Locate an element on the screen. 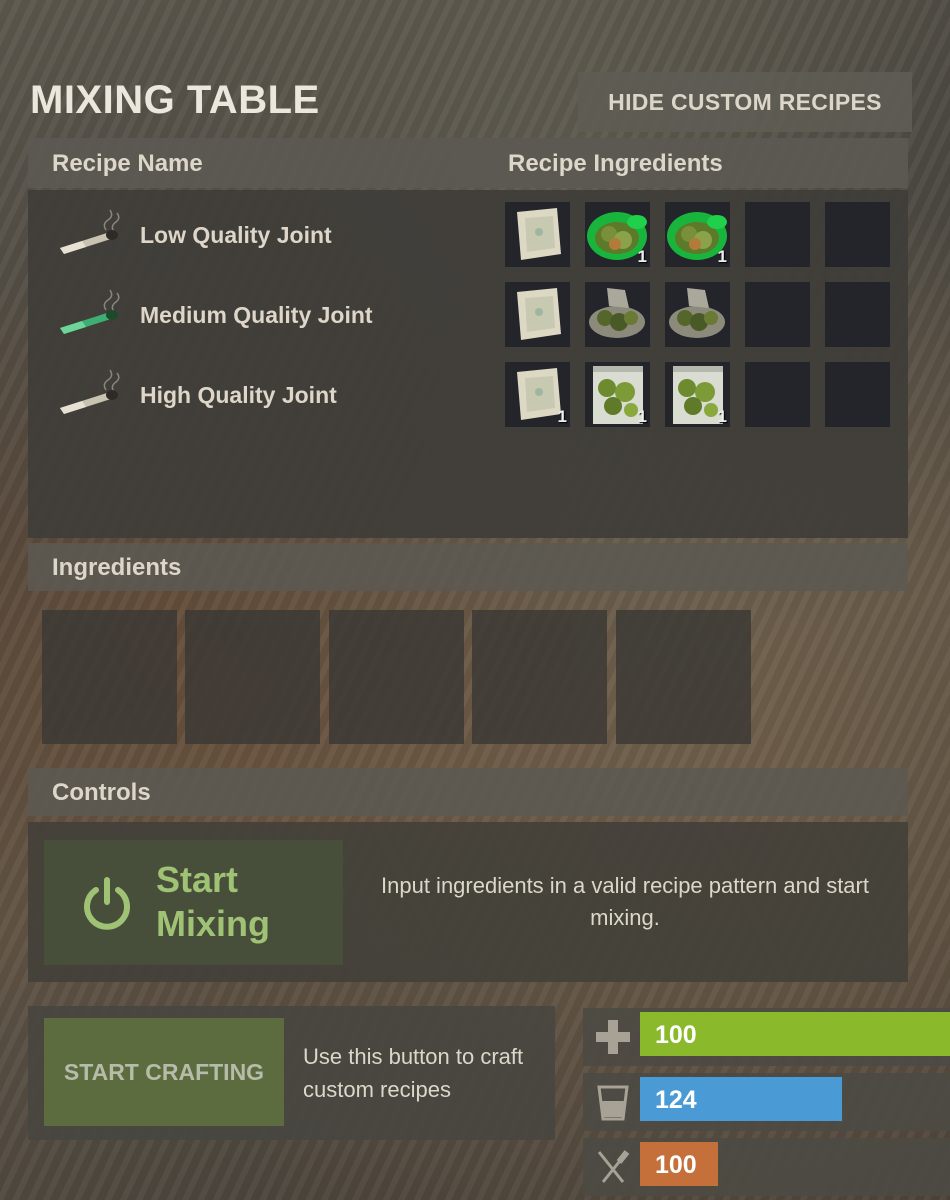  start-mixing-button: Start Mixing is located at coordinates (193, 902).